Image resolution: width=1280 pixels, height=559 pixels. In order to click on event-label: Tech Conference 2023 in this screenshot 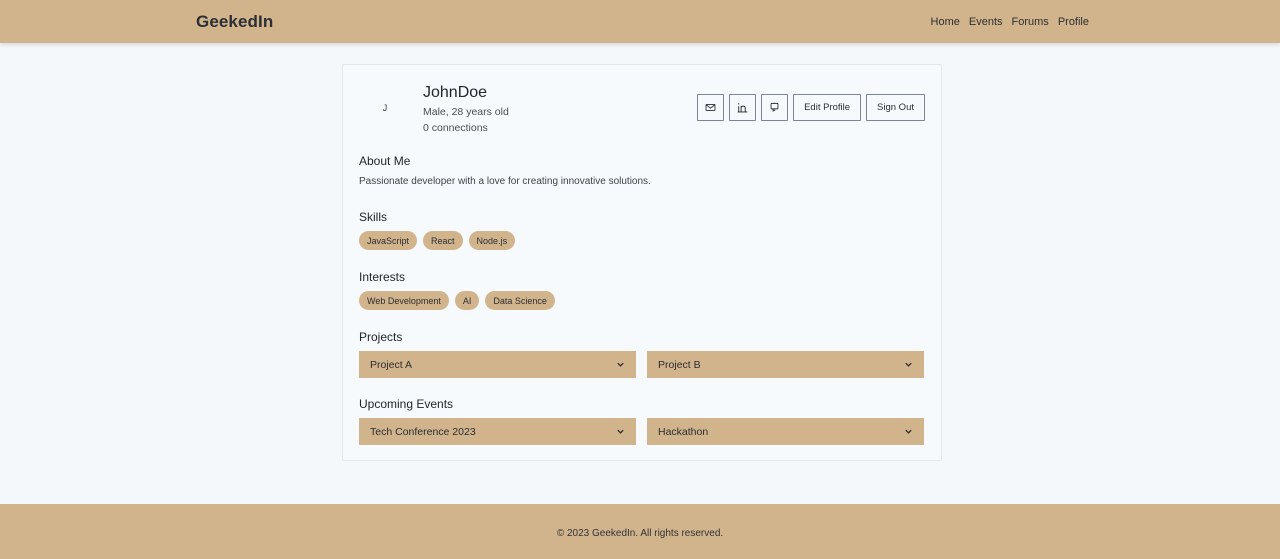, I will do `click(423, 431)`.